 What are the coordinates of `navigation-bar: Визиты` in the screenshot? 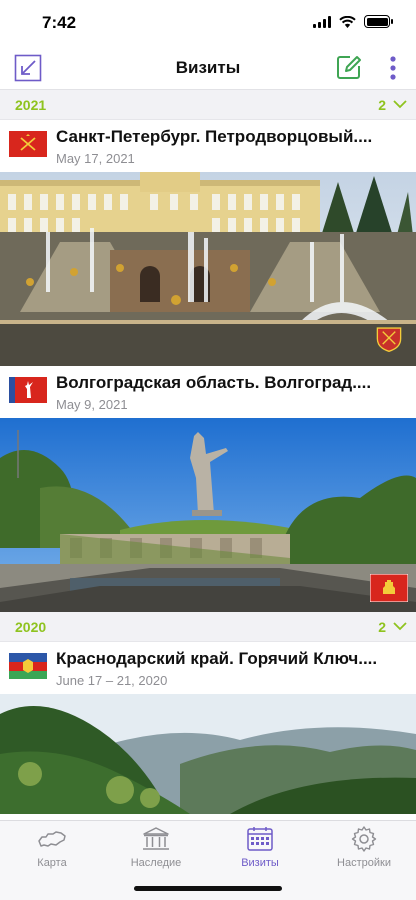 It's located at (208, 69).